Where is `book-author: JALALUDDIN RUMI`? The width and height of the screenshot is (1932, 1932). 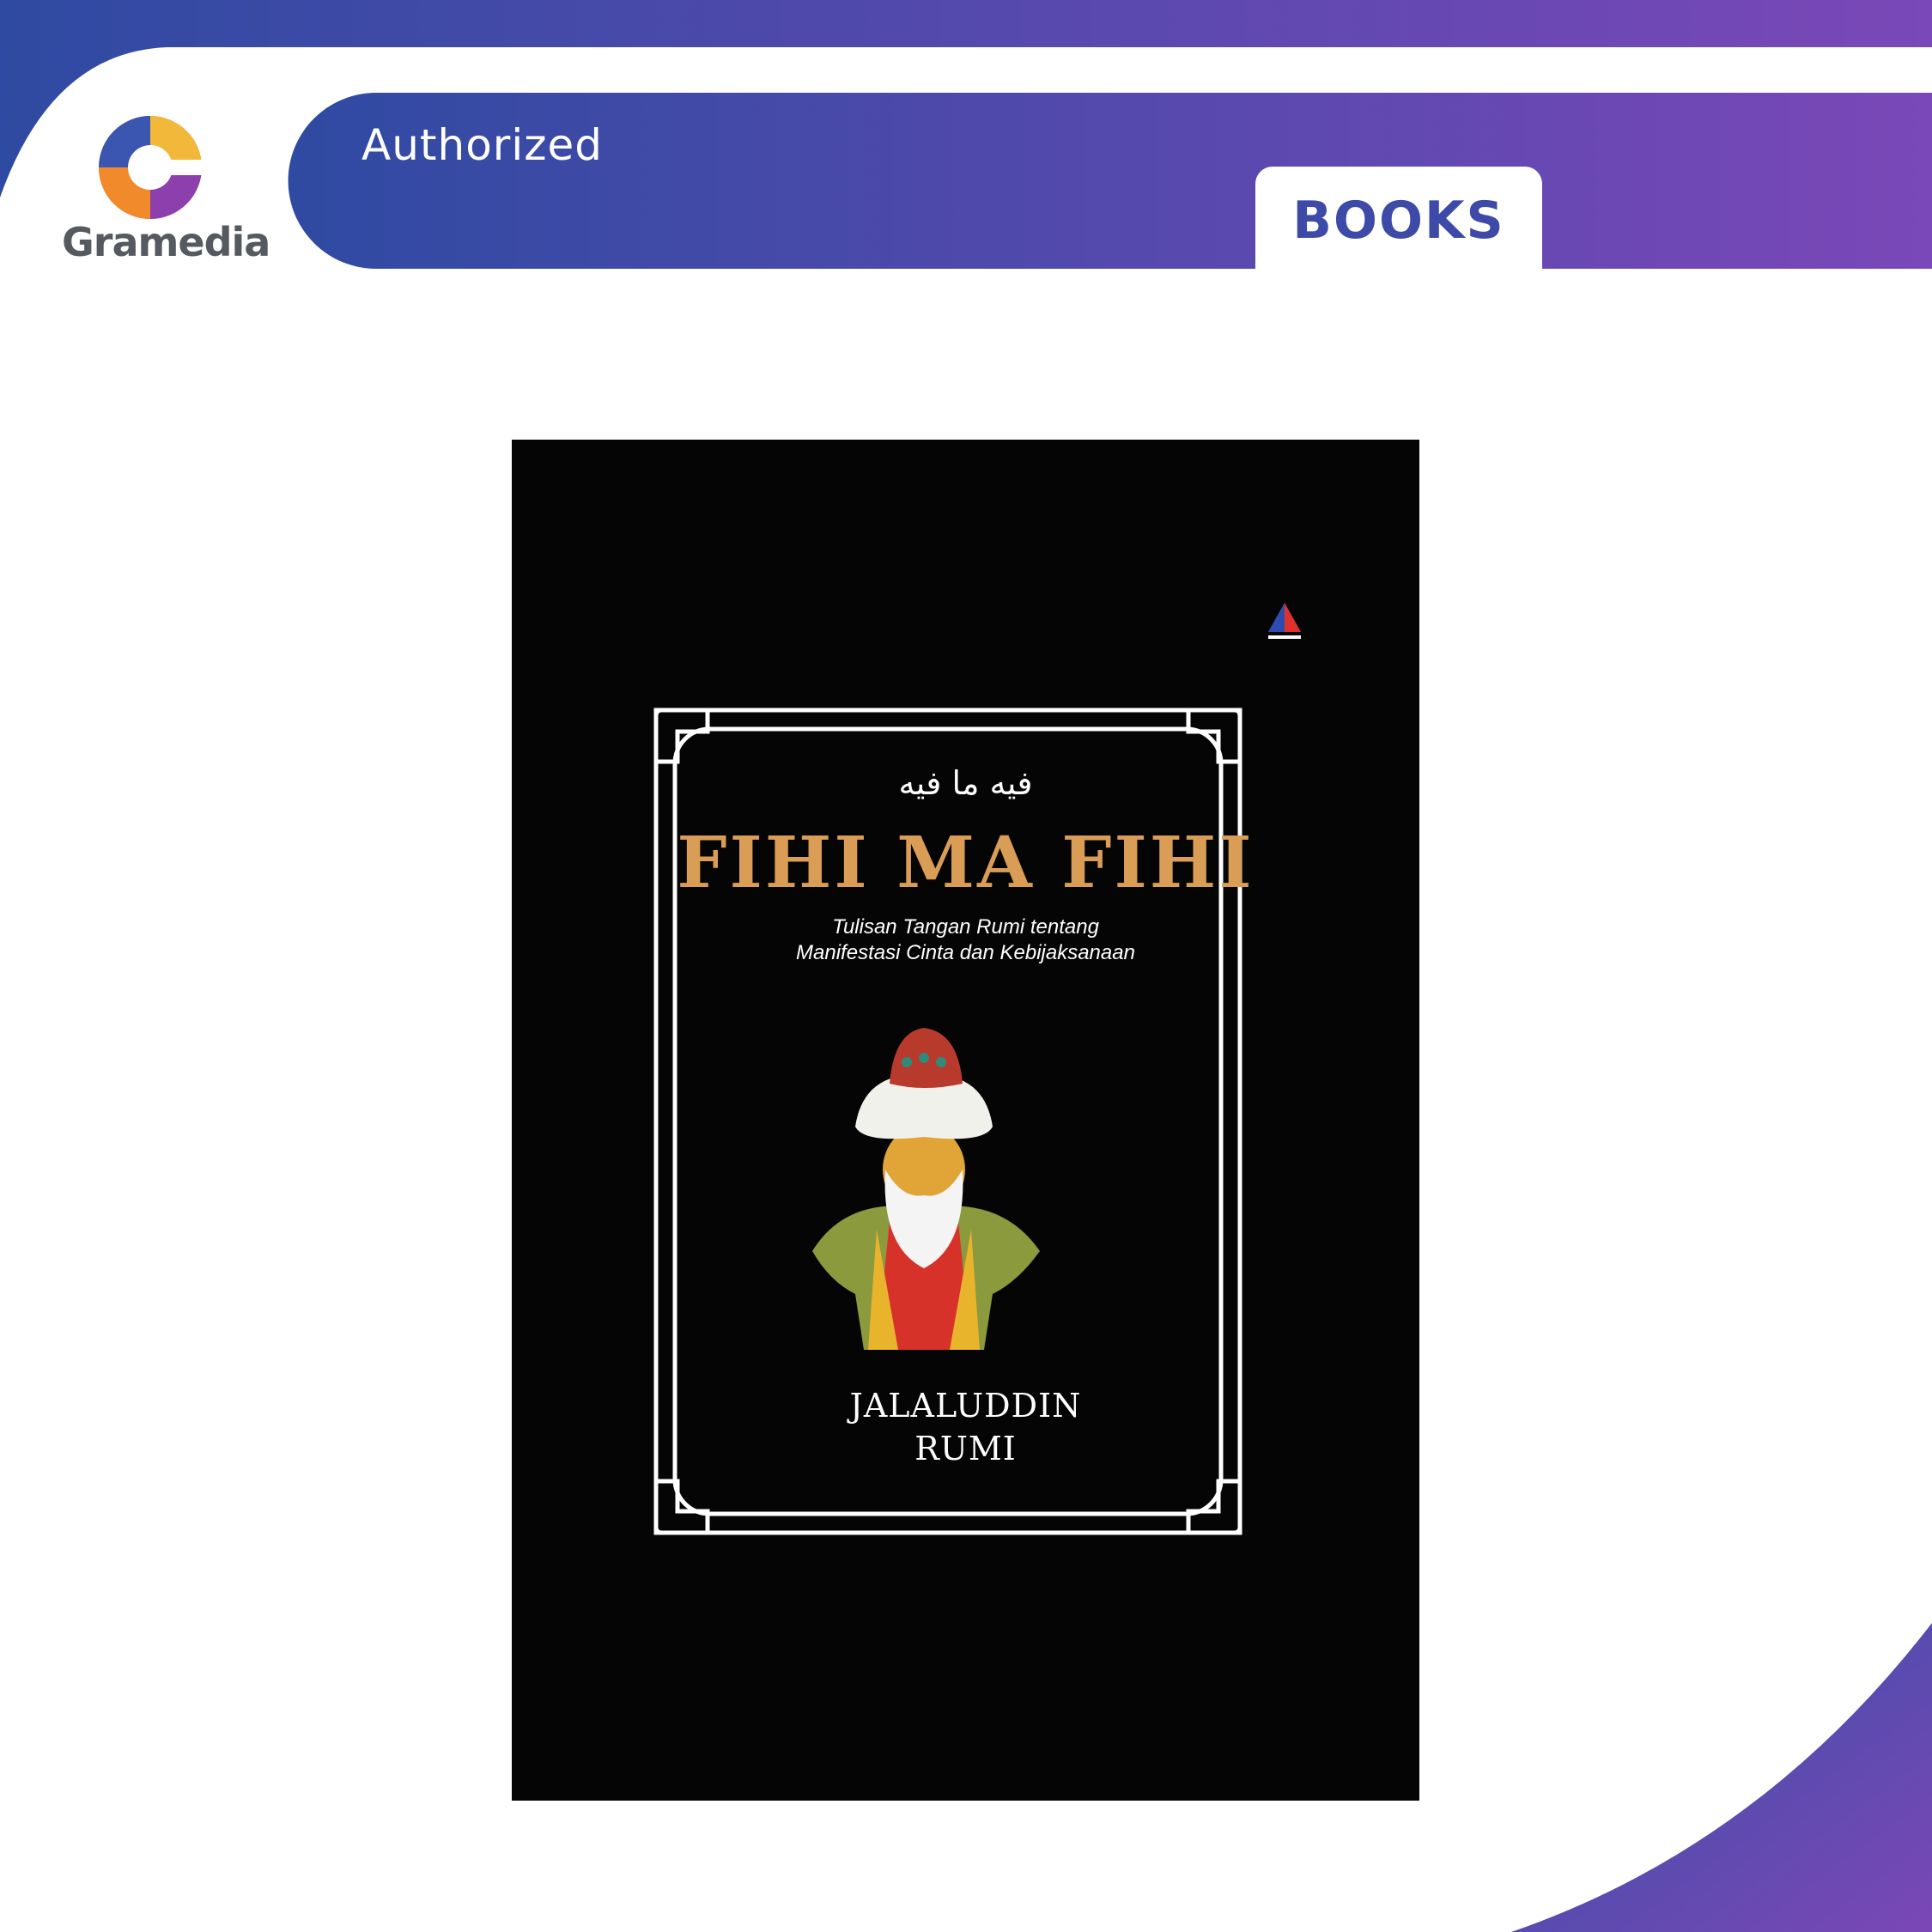
book-author: JALALUDDIN RUMI is located at coordinates (965, 1427).